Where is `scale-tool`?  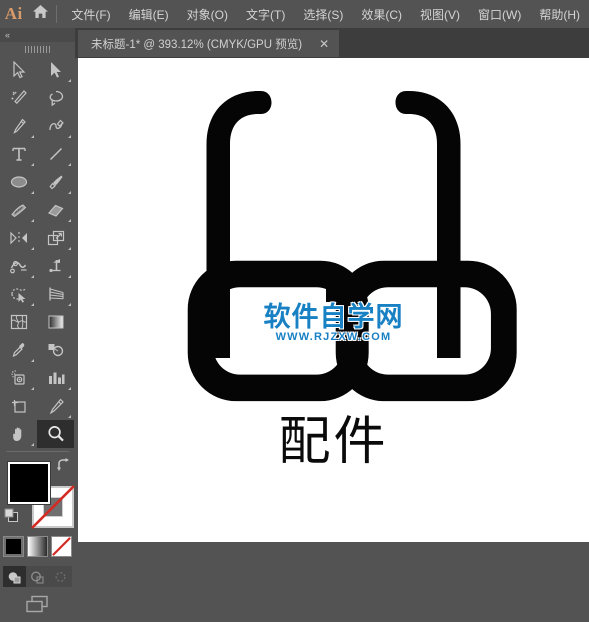
scale-tool is located at coordinates (55, 238).